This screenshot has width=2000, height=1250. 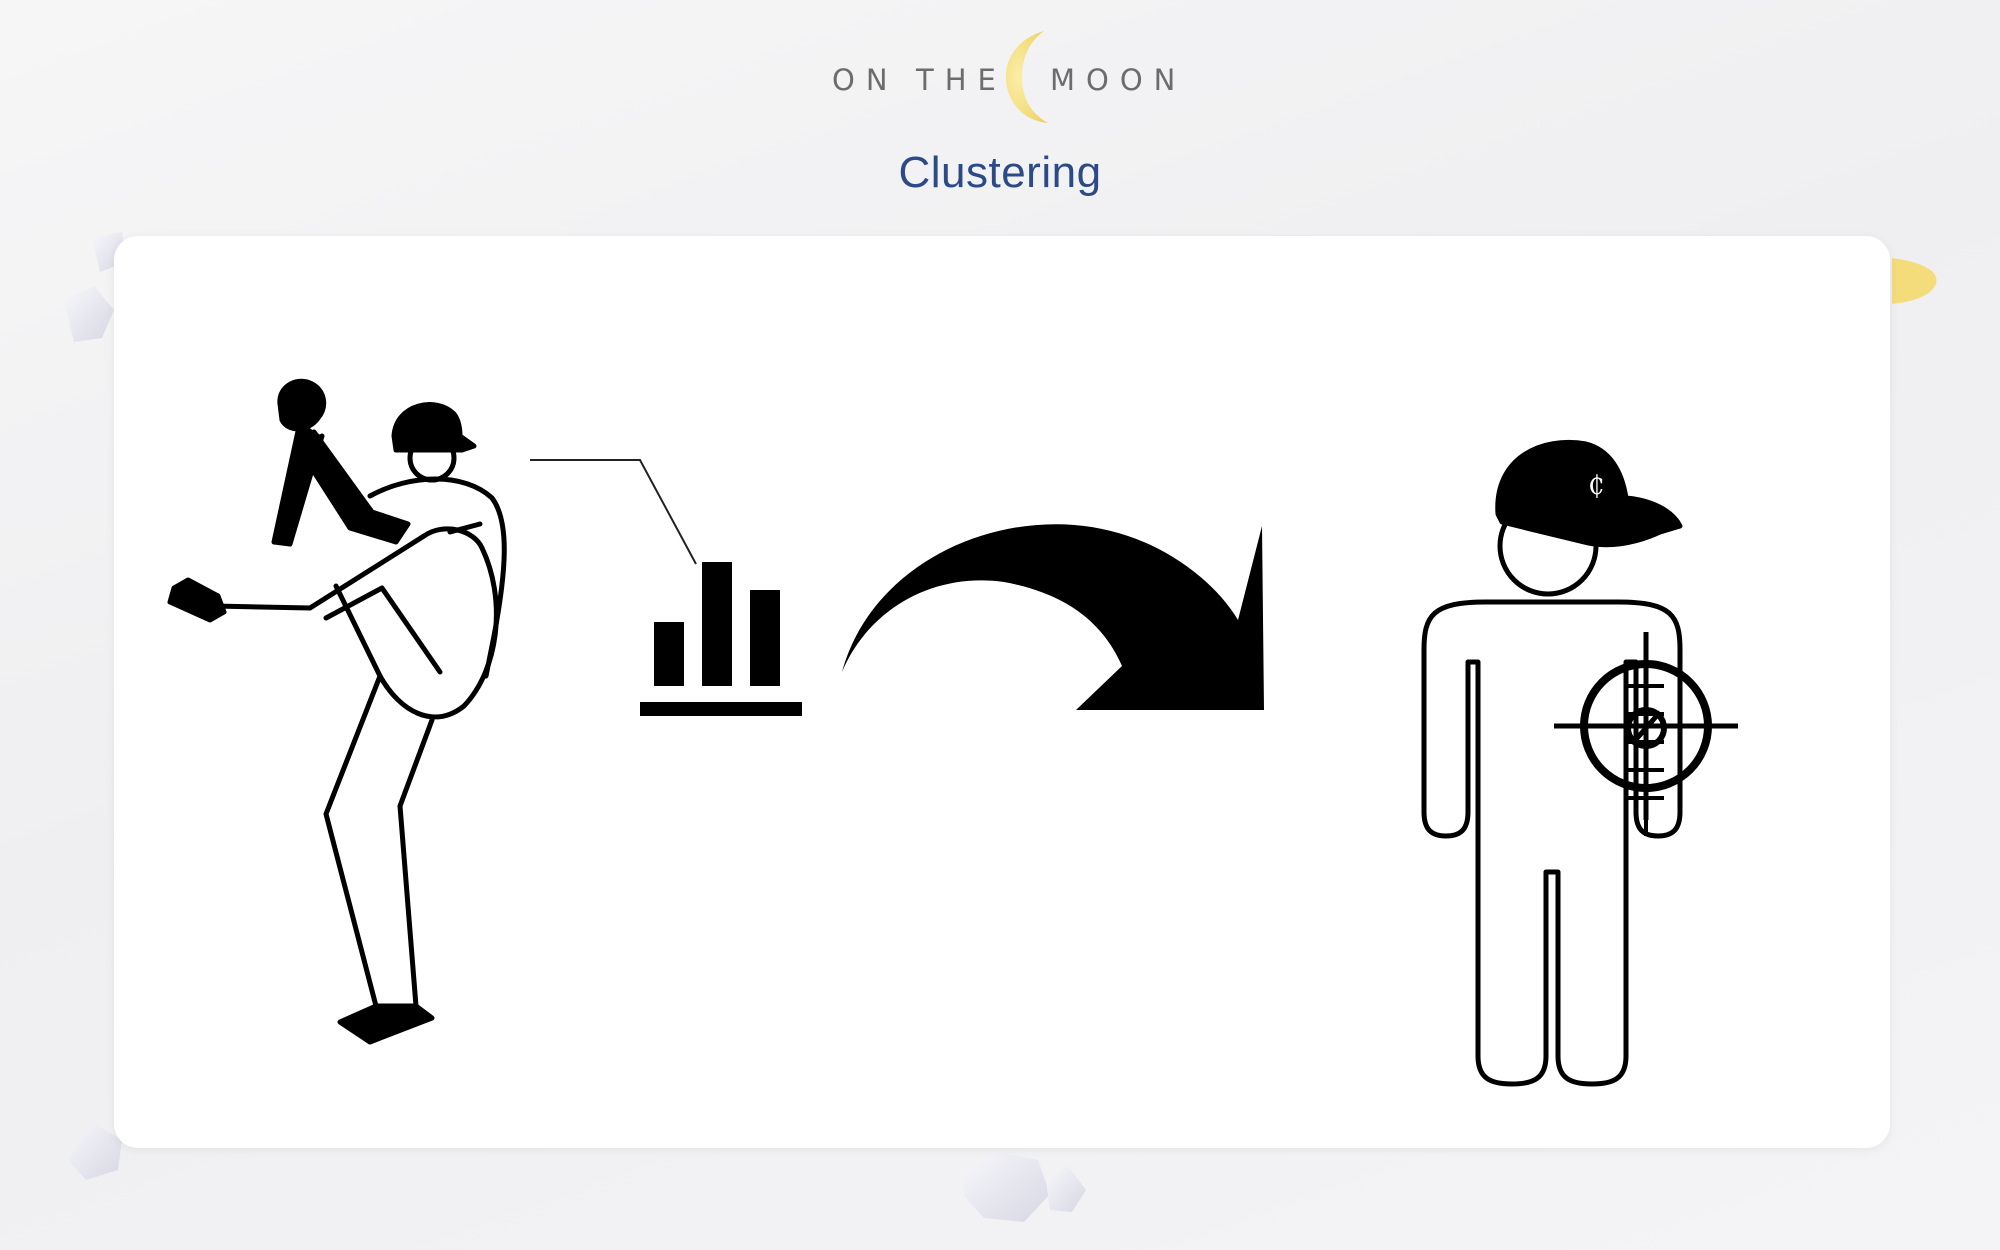 I want to click on on-the-moon-logo: ON THE MOON, so click(x=1000, y=80).